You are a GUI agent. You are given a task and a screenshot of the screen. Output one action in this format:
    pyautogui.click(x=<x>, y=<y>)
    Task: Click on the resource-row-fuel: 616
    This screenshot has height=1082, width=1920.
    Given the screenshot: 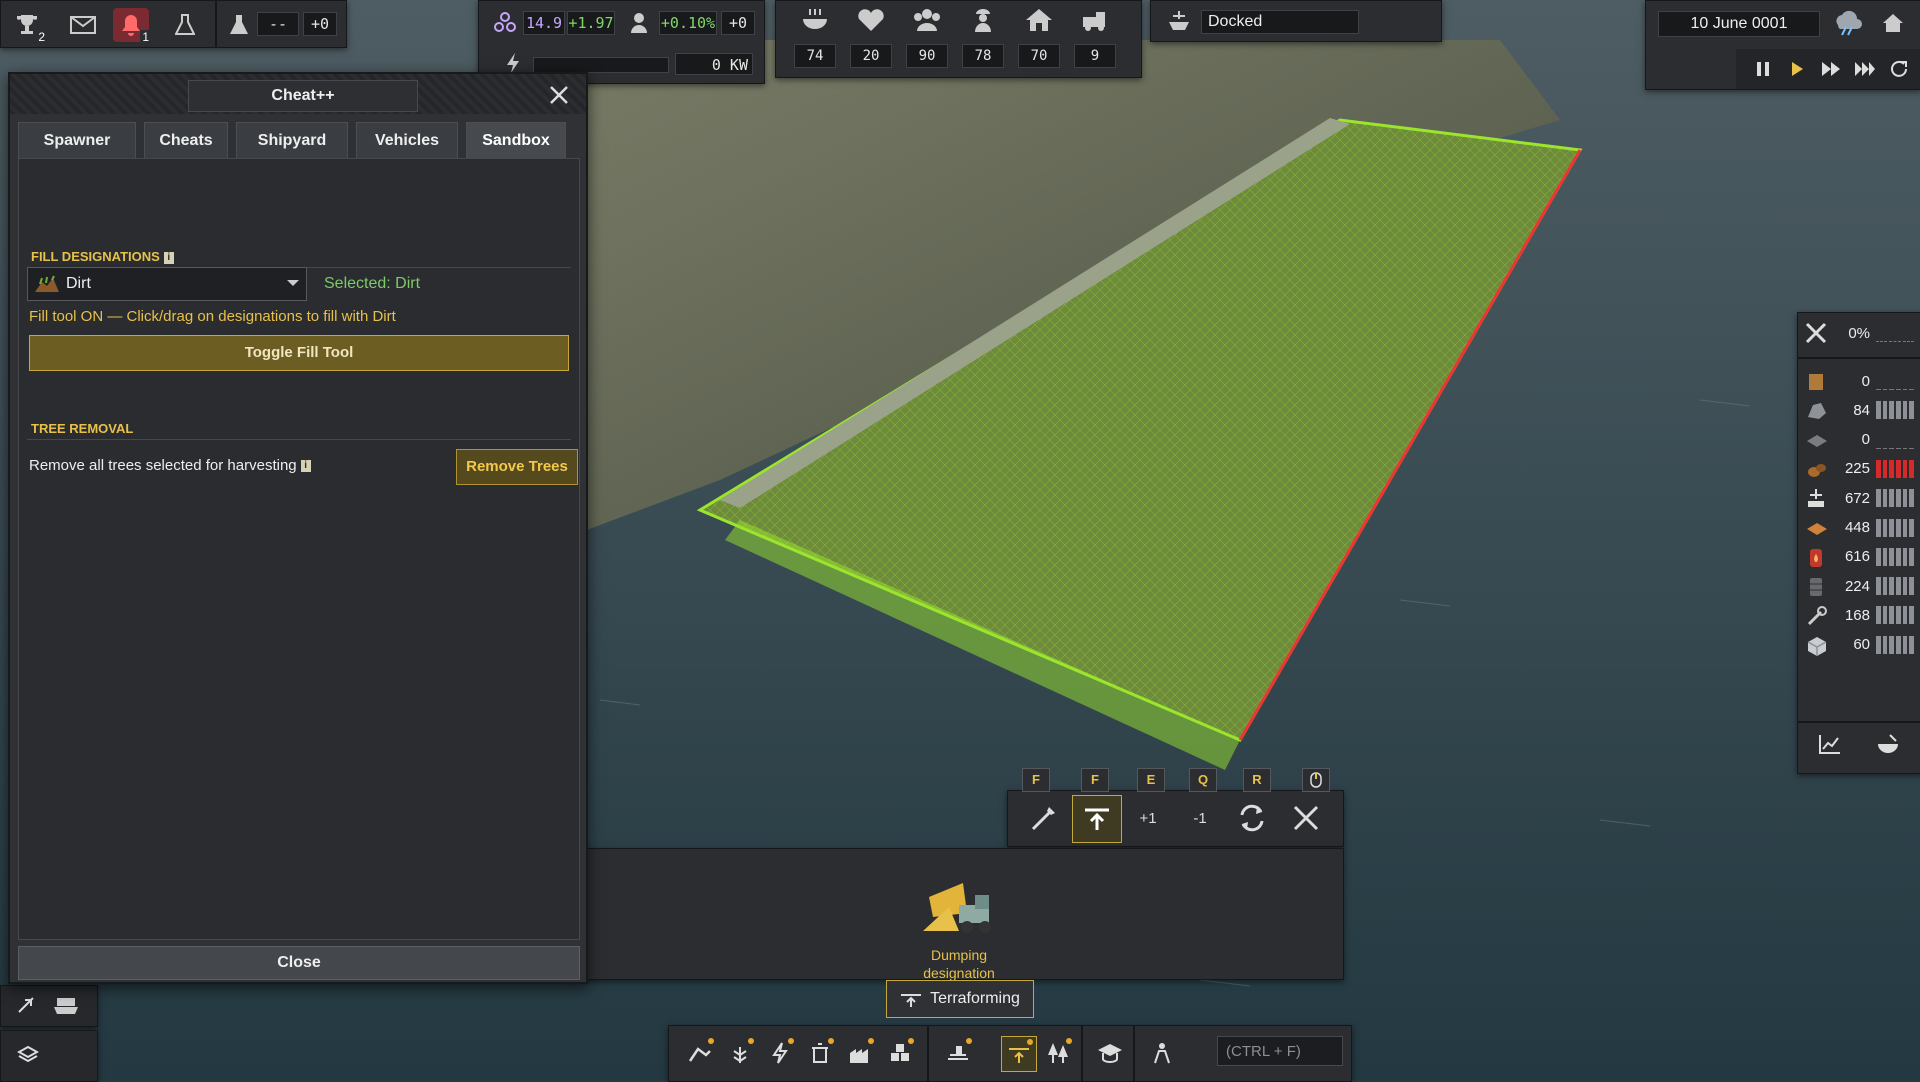 What is the action you would take?
    pyautogui.click(x=1859, y=557)
    